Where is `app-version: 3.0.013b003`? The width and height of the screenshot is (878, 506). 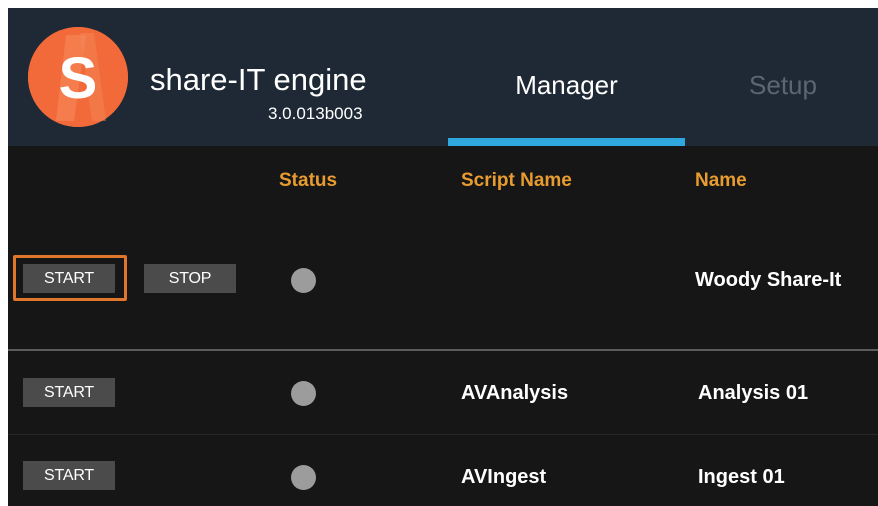
app-version: 3.0.013b003 is located at coordinates (315, 113).